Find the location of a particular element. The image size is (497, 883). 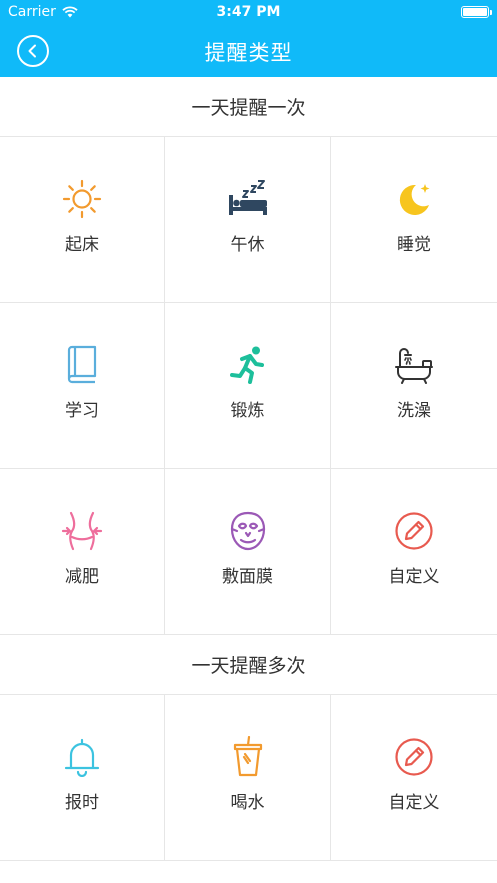

reminder-label: 锻炼 is located at coordinates (247, 411).